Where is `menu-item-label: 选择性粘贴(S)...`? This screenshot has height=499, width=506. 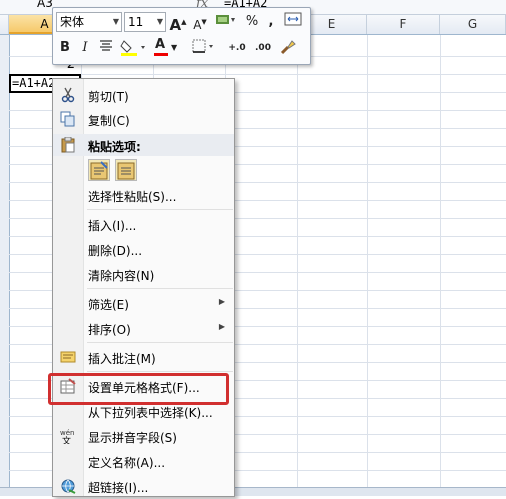 menu-item-label: 选择性粘贴(S)... is located at coordinates (132, 197).